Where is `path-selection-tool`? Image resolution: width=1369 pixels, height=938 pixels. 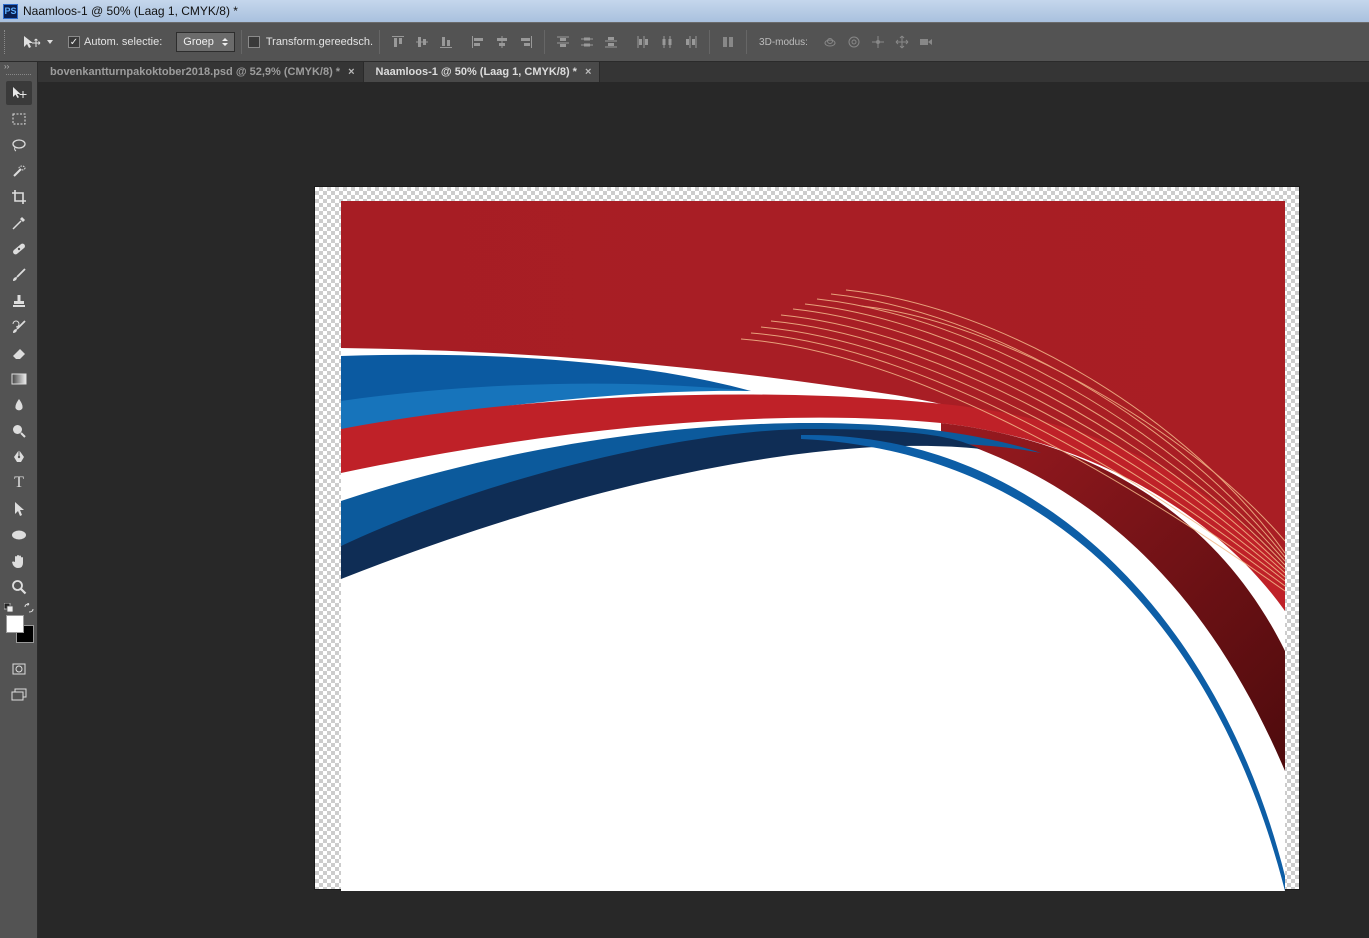
path-selection-tool is located at coordinates (19, 509).